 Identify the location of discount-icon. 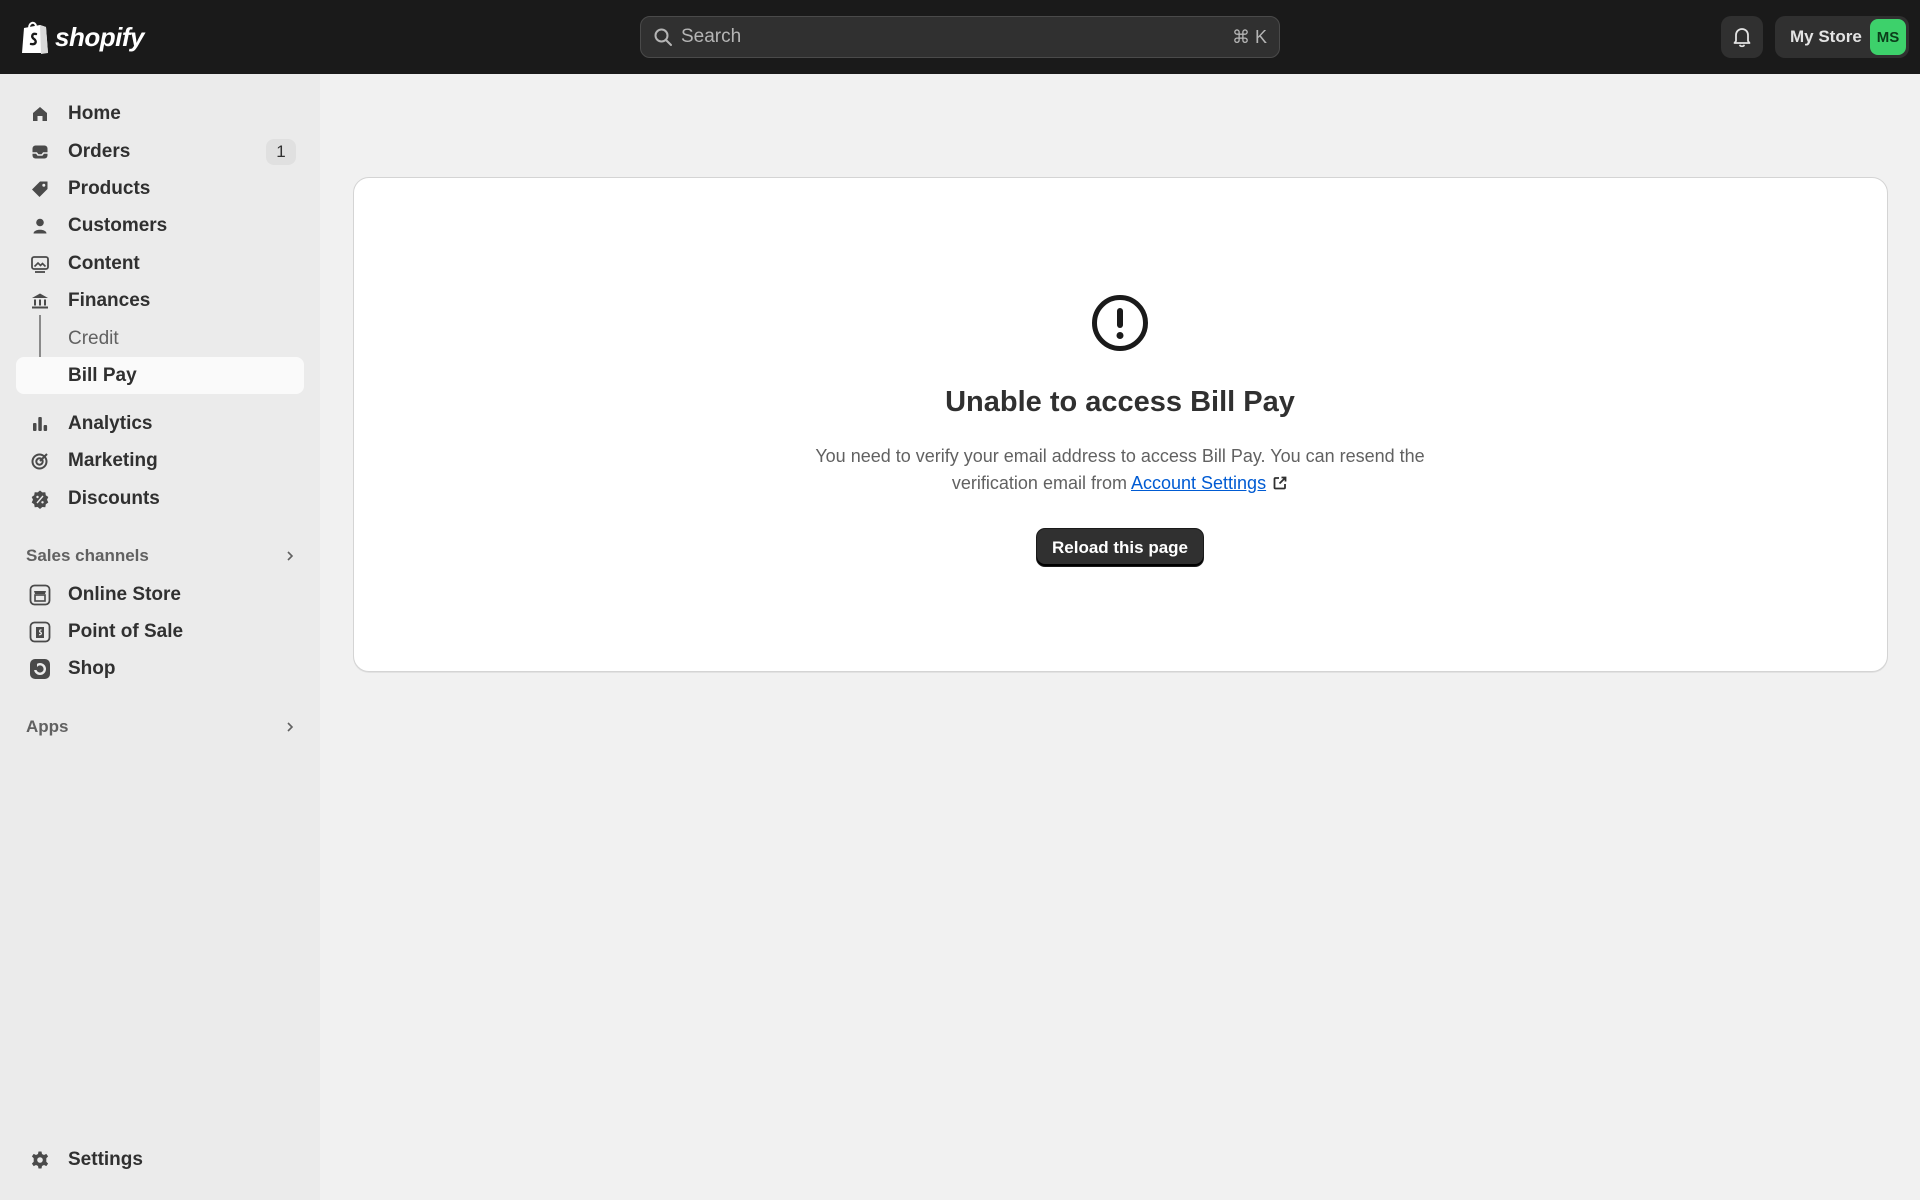
(40, 499).